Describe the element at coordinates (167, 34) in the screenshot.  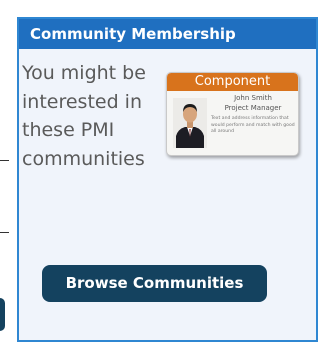
I see `widget-title: Community Membership` at that location.